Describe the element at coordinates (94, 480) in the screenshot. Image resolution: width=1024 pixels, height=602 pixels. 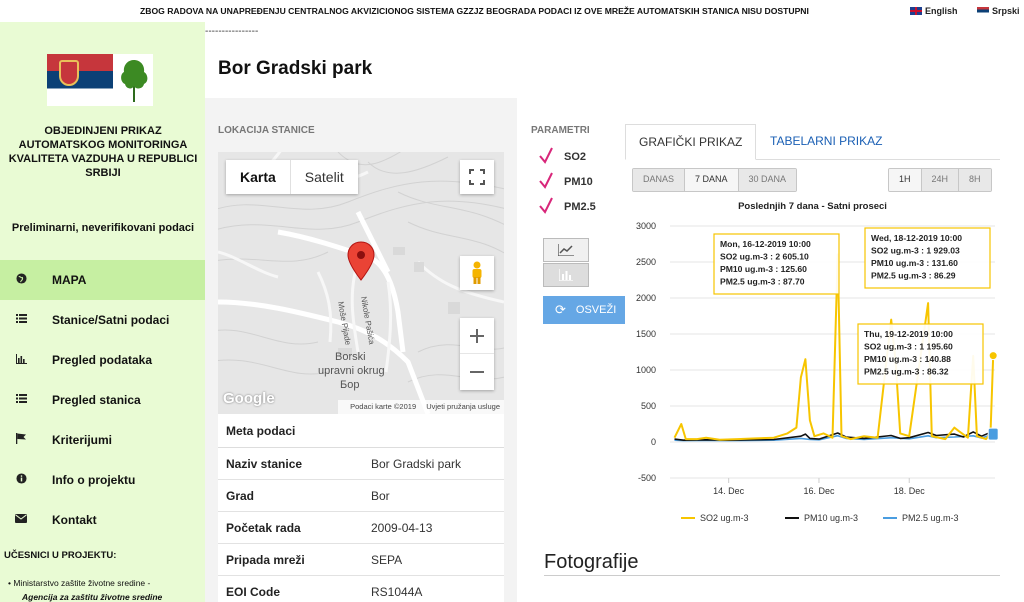
I see `nav-item-label: Info o projektu` at that location.